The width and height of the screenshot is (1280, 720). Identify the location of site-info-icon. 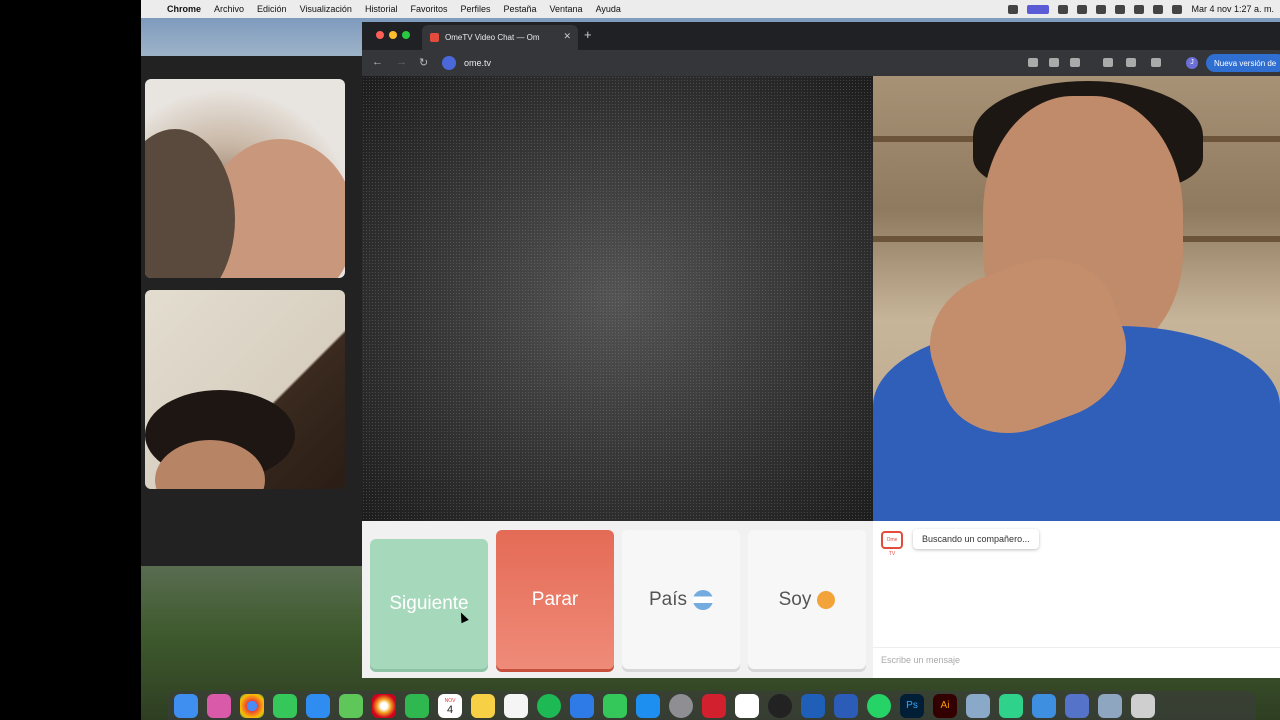
(449, 63).